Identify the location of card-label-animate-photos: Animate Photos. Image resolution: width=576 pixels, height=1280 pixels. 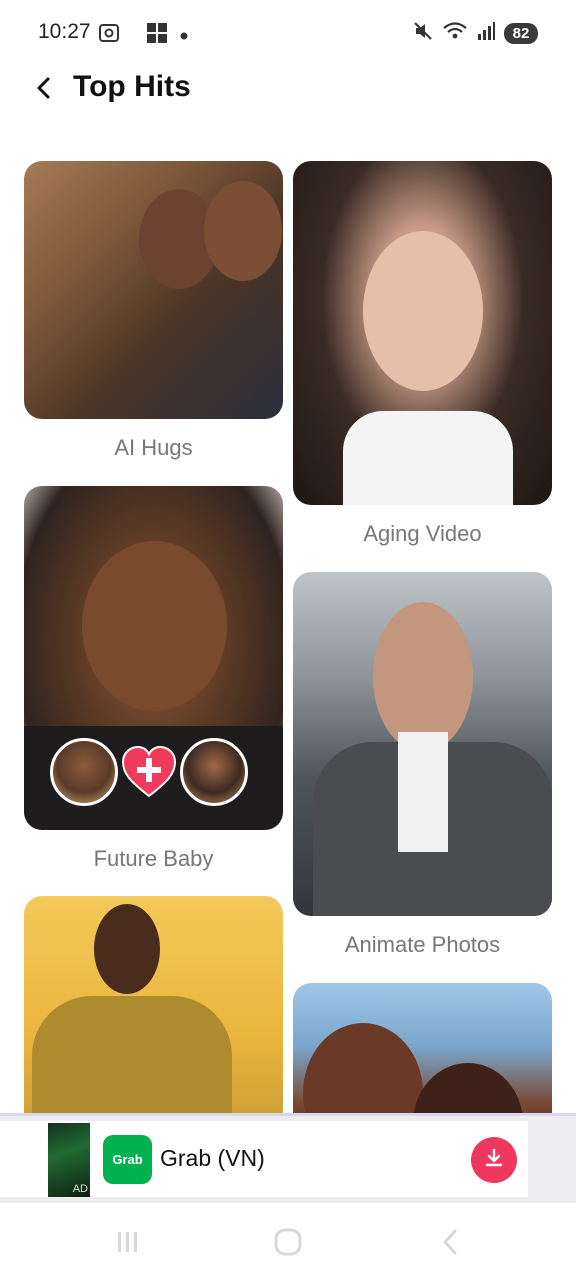
(422, 944).